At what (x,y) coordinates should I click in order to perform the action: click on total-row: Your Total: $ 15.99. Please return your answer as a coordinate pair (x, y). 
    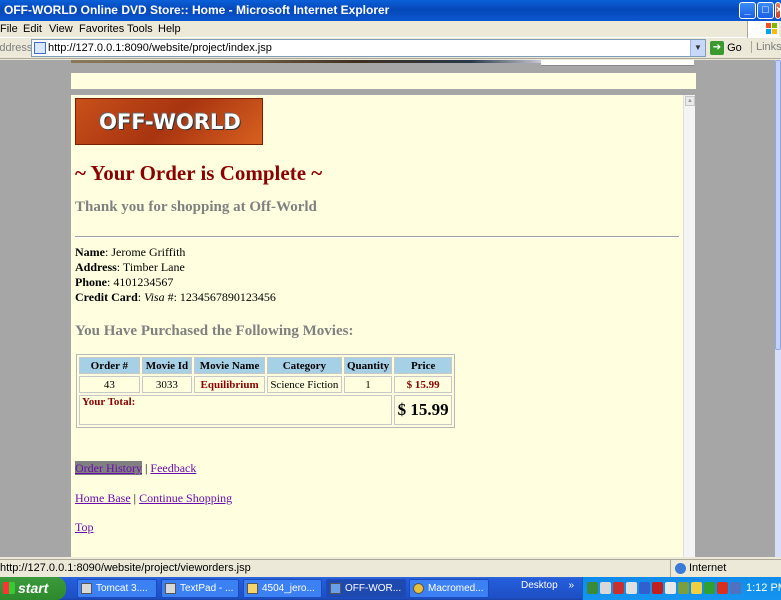
    Looking at the image, I should click on (265, 410).